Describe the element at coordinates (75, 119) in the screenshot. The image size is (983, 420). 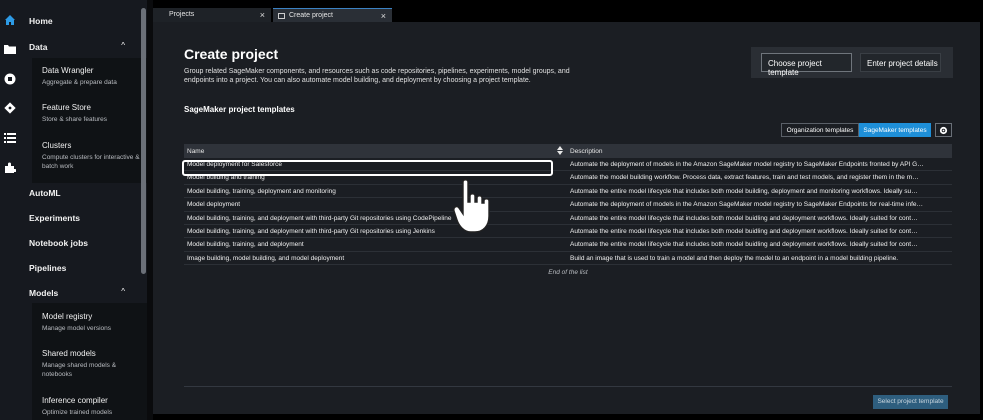
I see `item-desc: Store & share features` at that location.